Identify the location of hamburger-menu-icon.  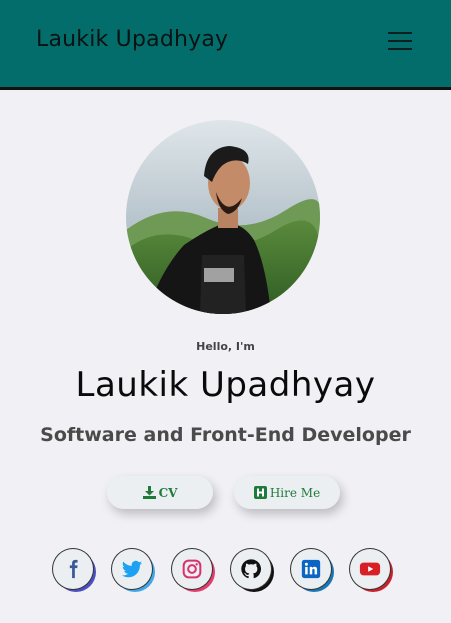
(400, 41).